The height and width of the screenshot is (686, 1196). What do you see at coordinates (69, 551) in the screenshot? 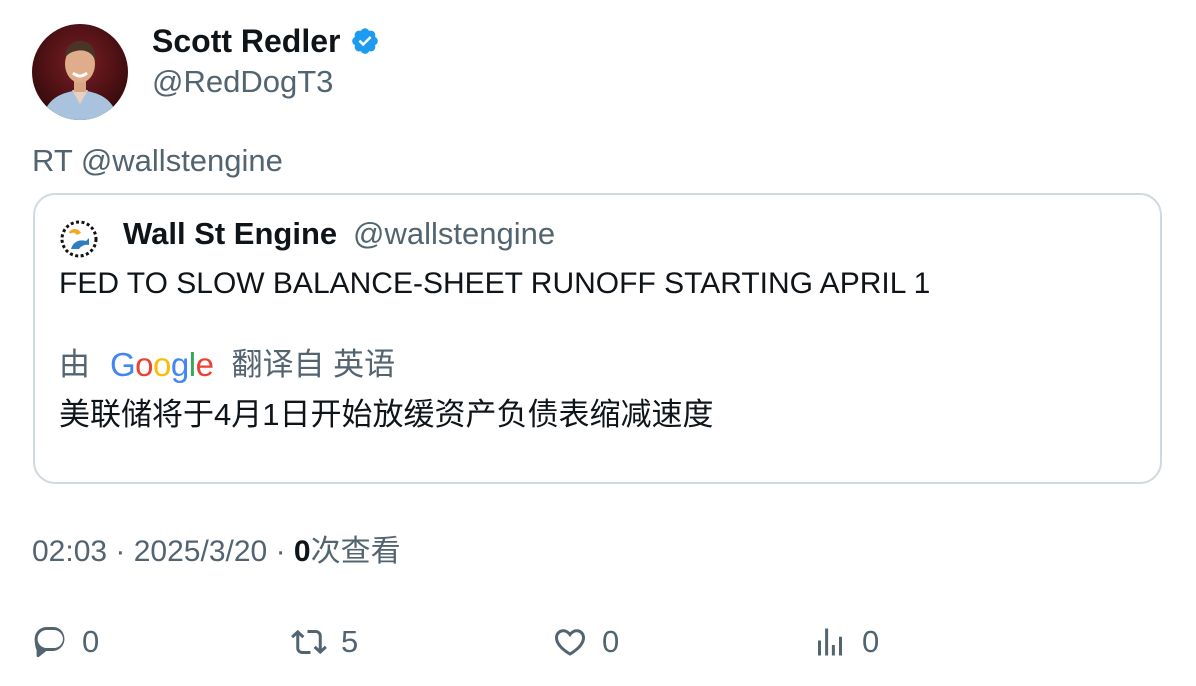
I see `tweet-time: 02:03` at bounding box center [69, 551].